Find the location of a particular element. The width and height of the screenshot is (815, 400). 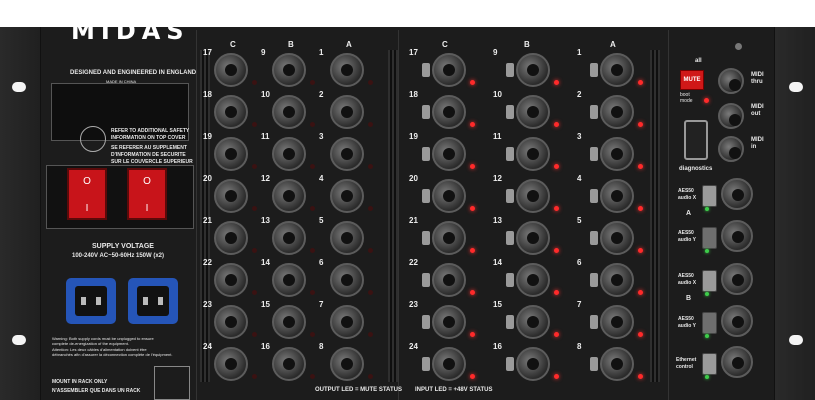

output-channel-number: 24 is located at coordinates (207, 346).